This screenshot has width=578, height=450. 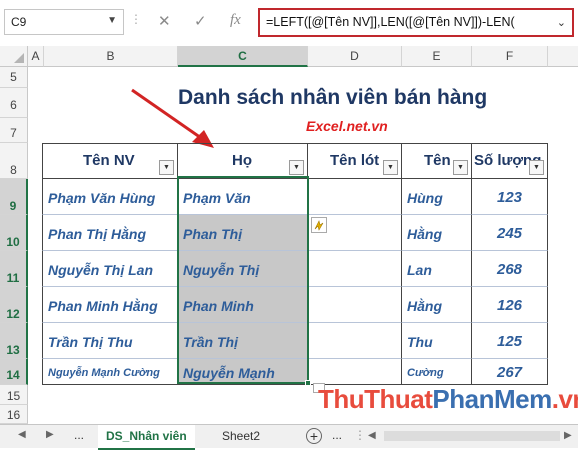 What do you see at coordinates (136, 19) in the screenshot?
I see `grip-icon: ⋮` at bounding box center [136, 19].